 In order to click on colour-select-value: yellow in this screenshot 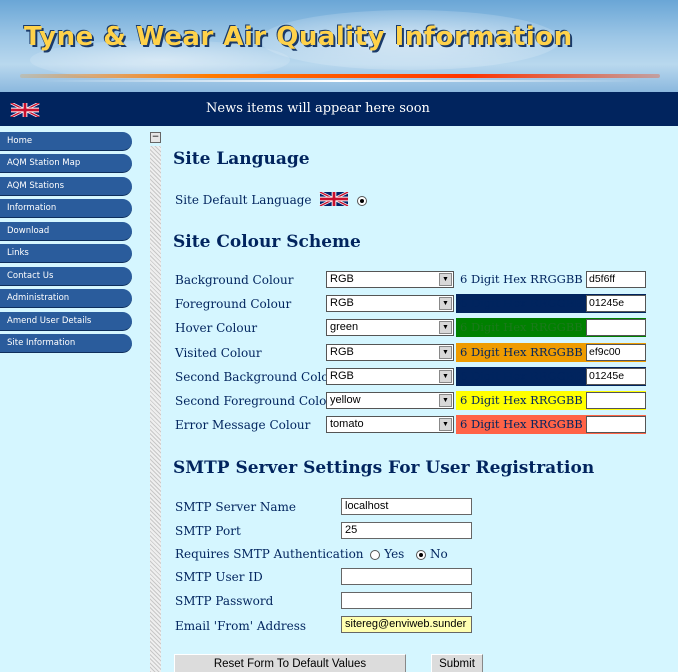, I will do `click(345, 400)`.